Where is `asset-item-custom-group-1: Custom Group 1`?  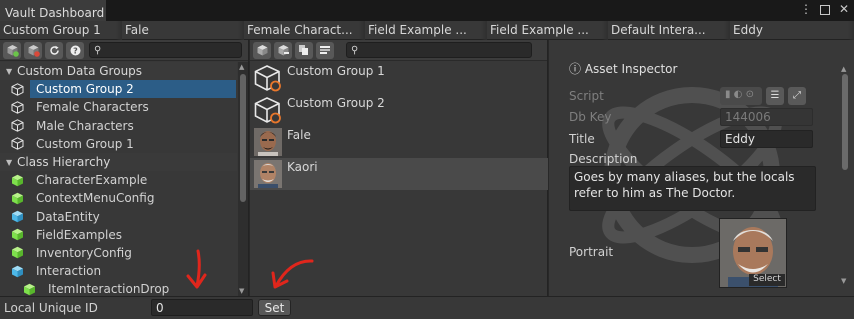 asset-item-custom-group-1: Custom Group 1 is located at coordinates (399, 78).